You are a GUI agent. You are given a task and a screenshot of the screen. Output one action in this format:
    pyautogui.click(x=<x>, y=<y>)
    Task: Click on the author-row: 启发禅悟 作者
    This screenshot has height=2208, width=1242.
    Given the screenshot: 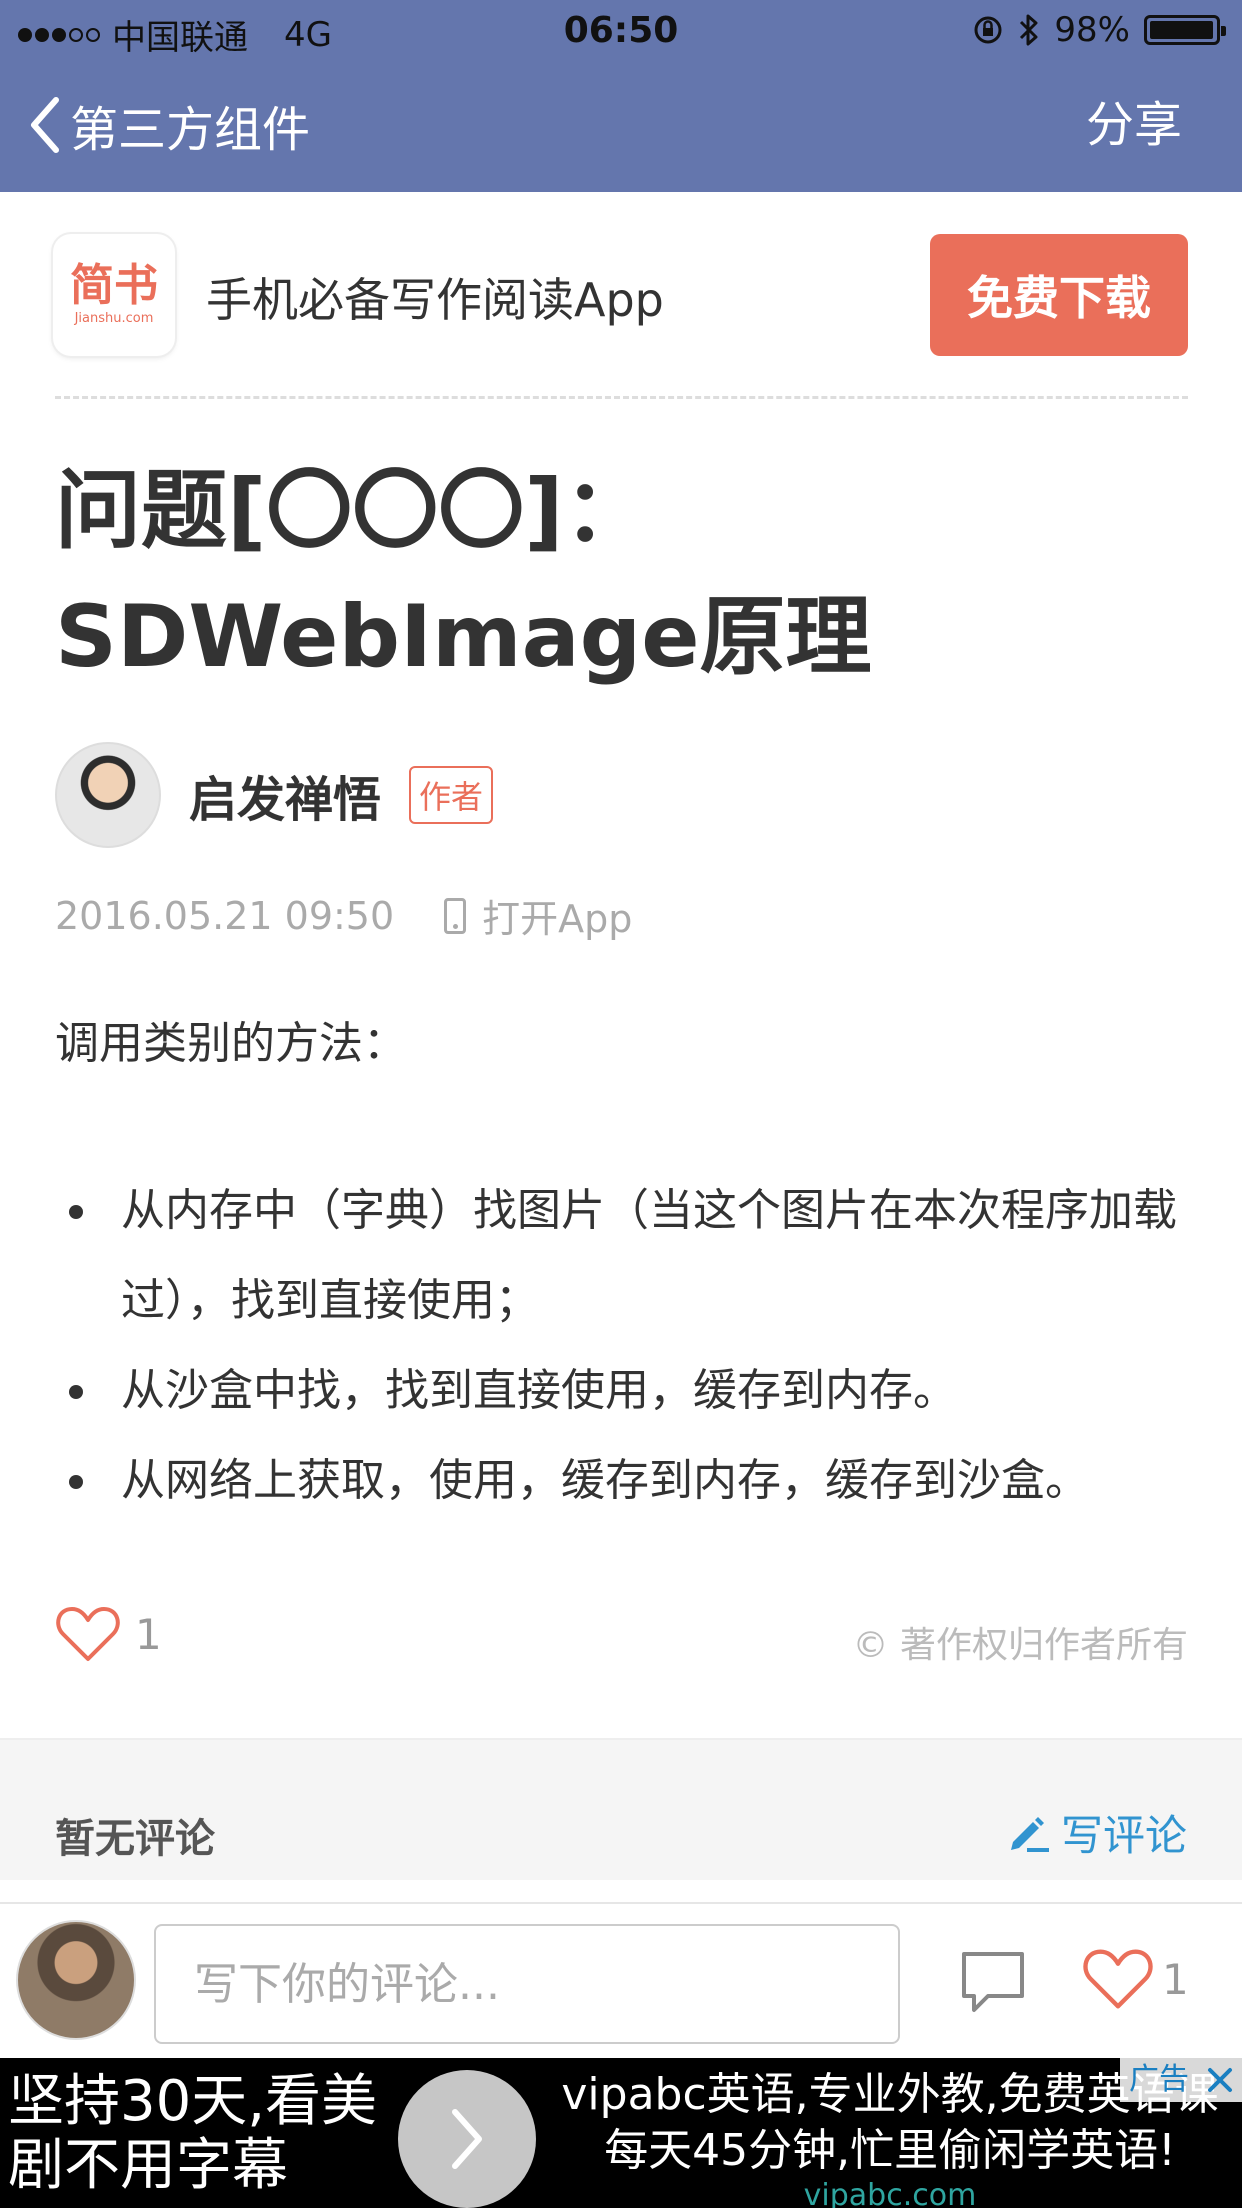 What is the action you would take?
    pyautogui.click(x=274, y=795)
    